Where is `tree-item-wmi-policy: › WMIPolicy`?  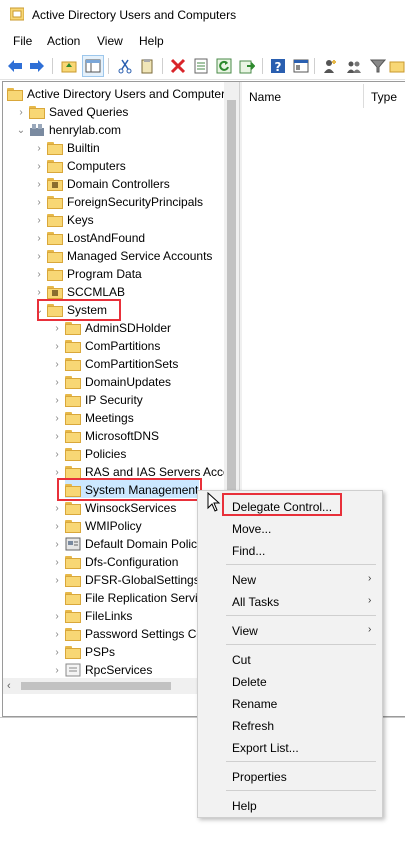
tree-item-wmi-policy: › WMIPolicy is located at coordinates (97, 526).